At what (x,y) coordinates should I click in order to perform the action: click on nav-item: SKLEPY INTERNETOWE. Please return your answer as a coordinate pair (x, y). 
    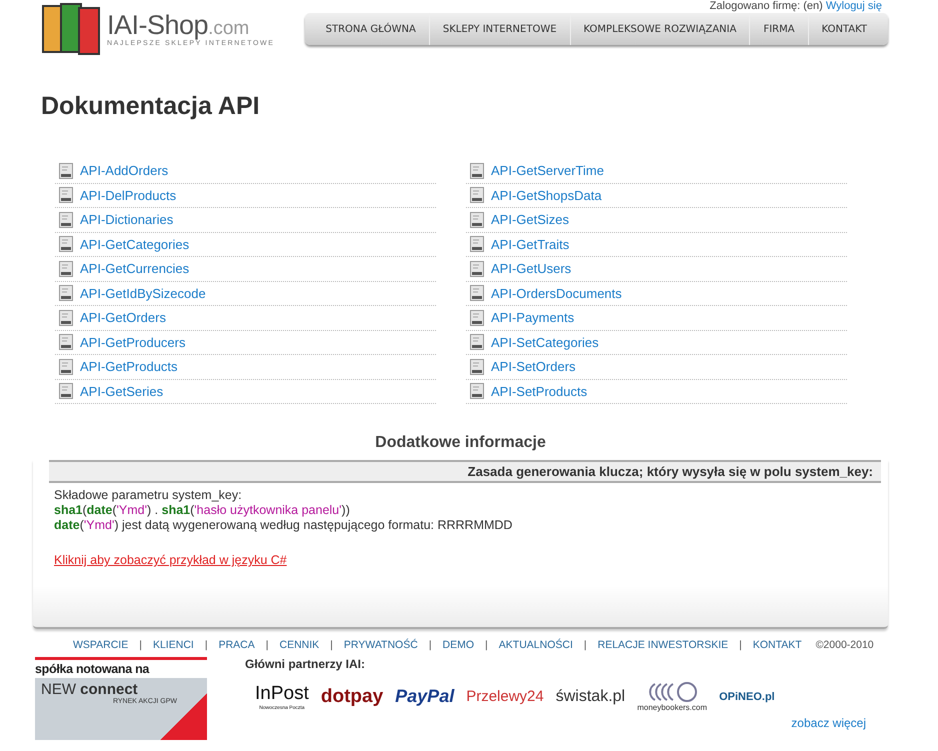
    Looking at the image, I should click on (500, 29).